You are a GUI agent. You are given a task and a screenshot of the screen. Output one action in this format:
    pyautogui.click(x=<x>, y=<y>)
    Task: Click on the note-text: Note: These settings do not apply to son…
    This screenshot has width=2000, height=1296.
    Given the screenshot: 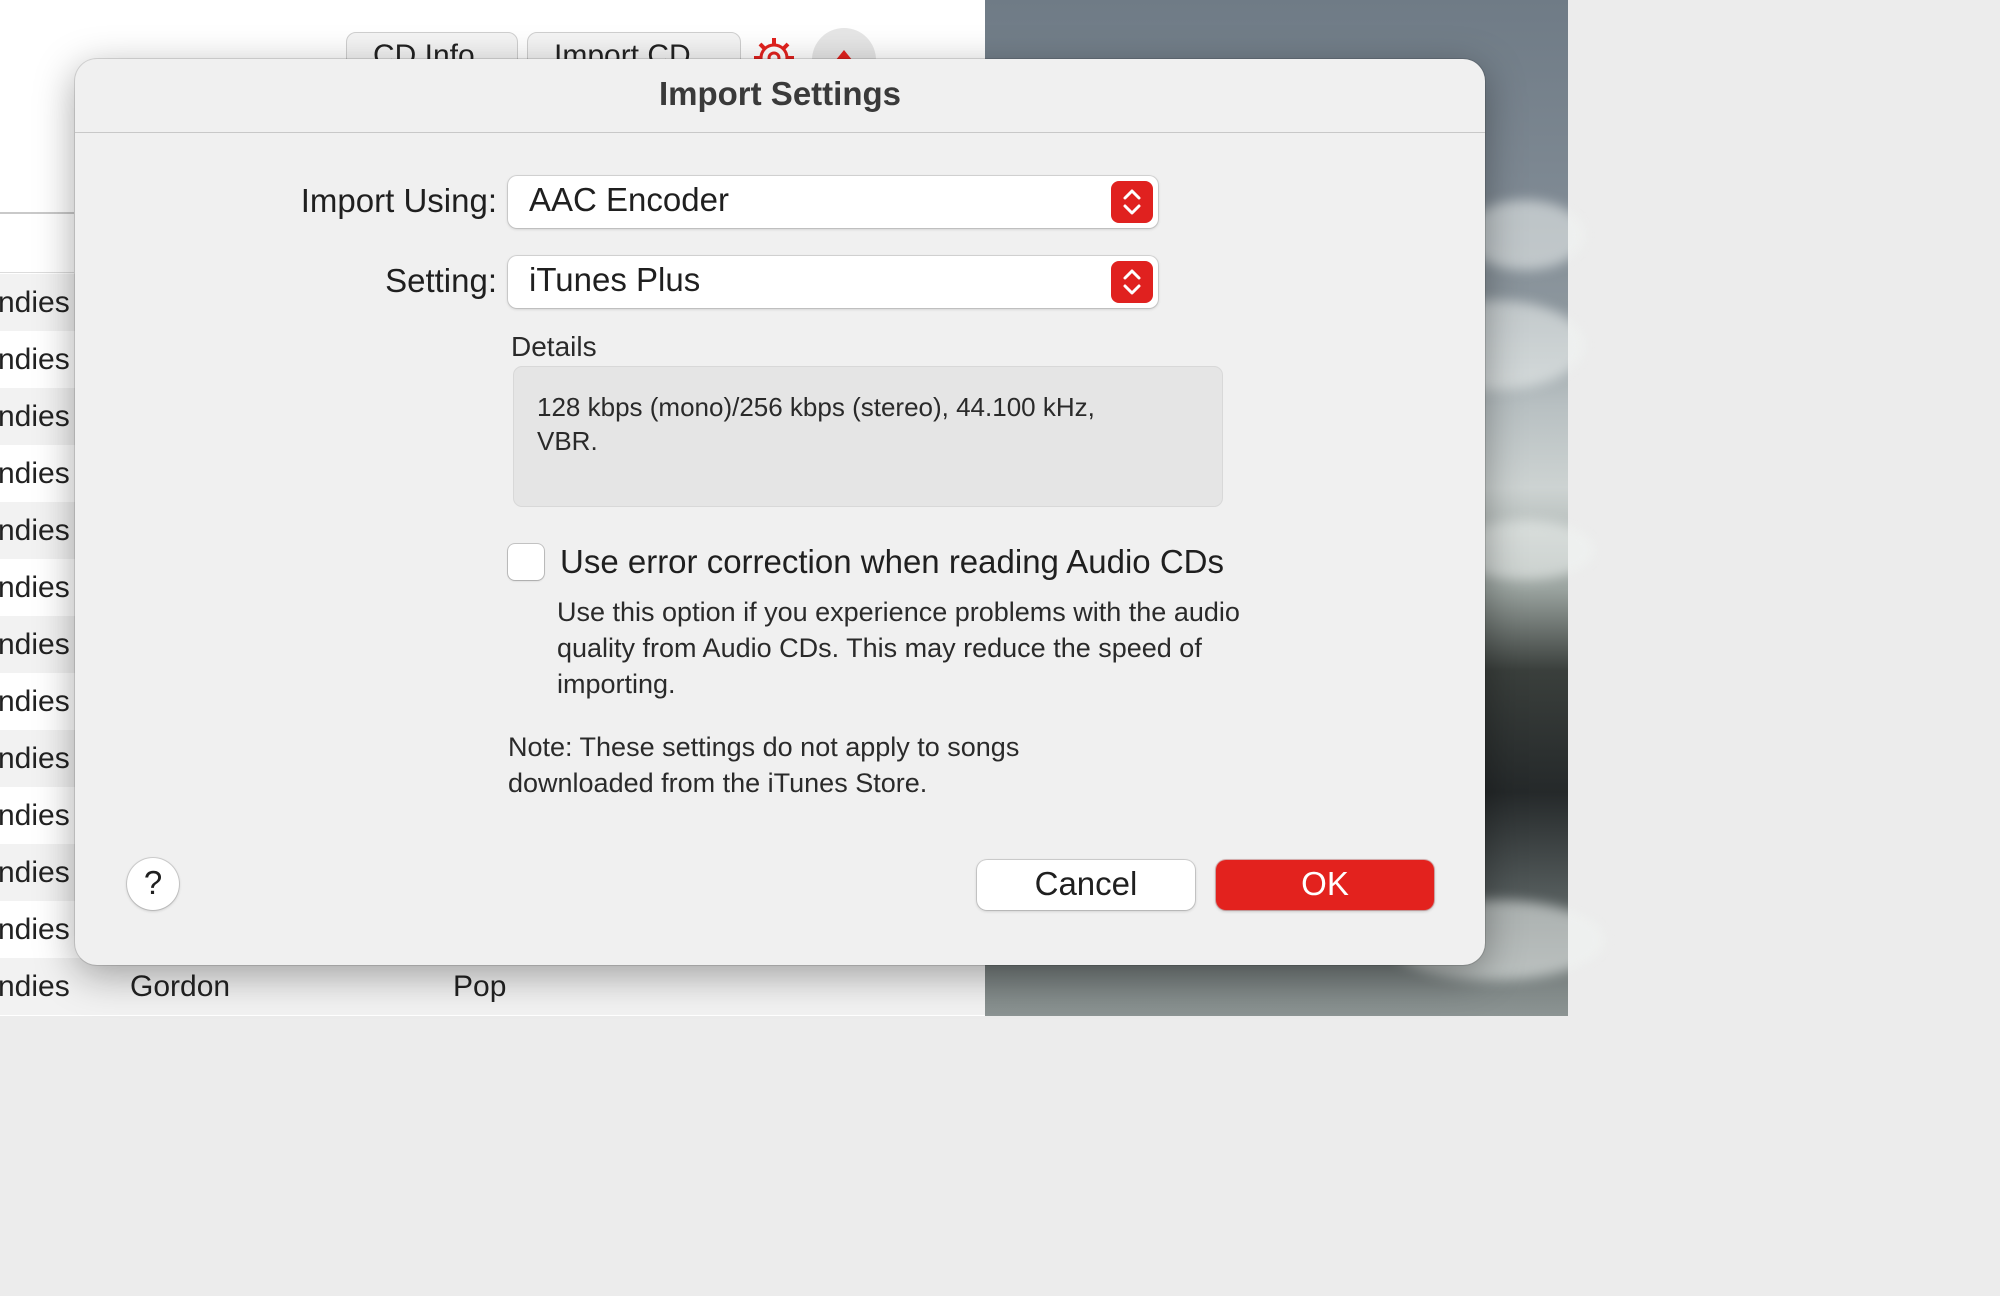 What is the action you would take?
    pyautogui.click(x=764, y=765)
    